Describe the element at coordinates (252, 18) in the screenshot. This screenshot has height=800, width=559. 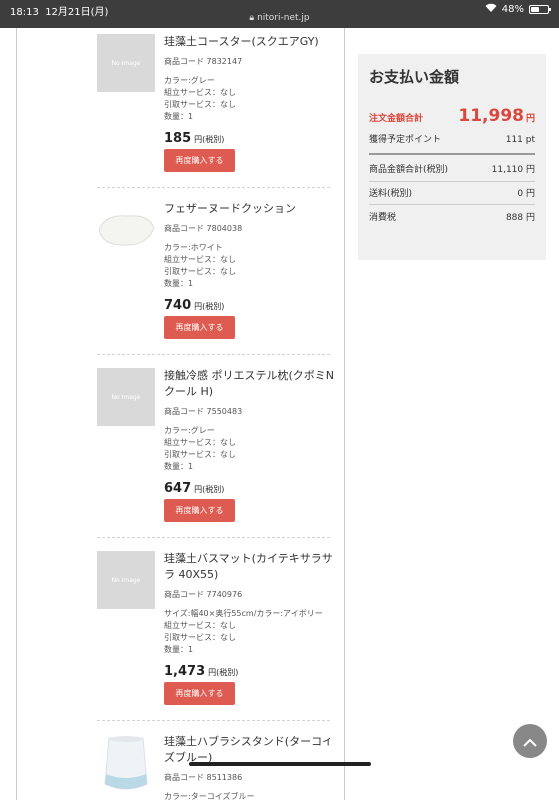
I see `lock-icon: 🔒︎` at that location.